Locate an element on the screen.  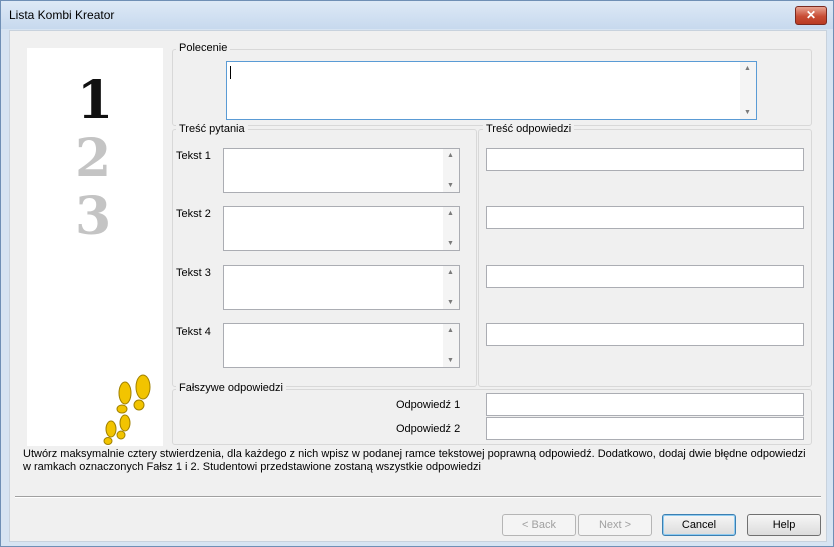
question-3-scrollbar: ▲ ▼ is located at coordinates (451, 287).